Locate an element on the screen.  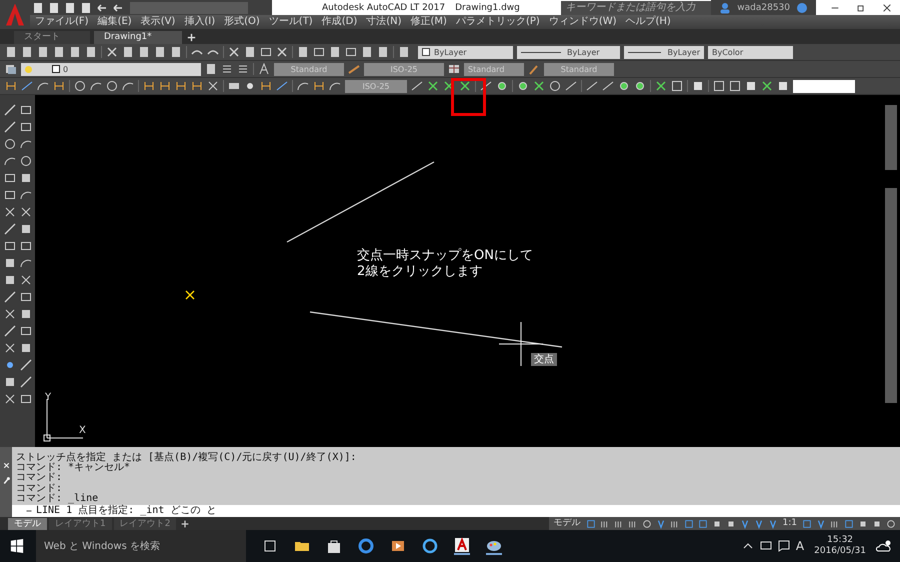
color-dropdown: ByLayer is located at coordinates (465, 52).